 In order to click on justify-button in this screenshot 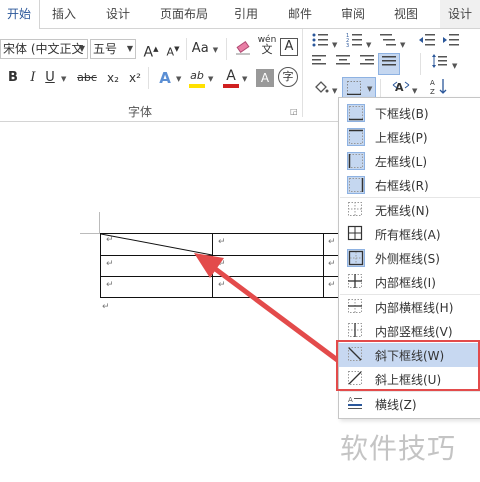, I will do `click(389, 64)`.